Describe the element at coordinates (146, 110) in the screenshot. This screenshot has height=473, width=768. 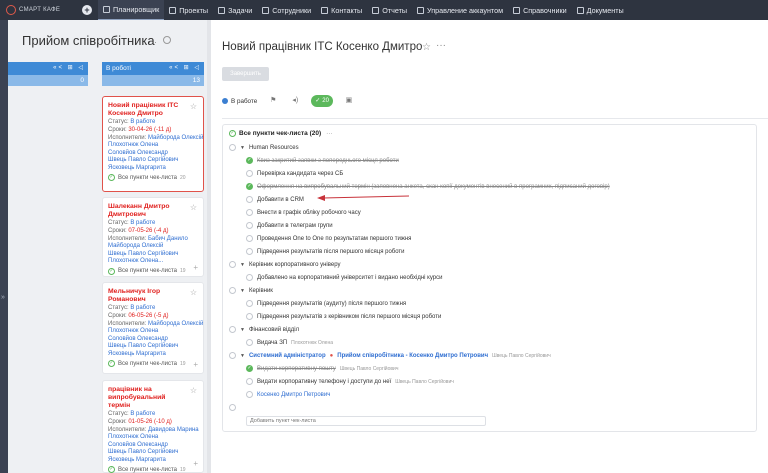
I see `card-title: Новий працівник ІТС Косенко Дмитро` at that location.